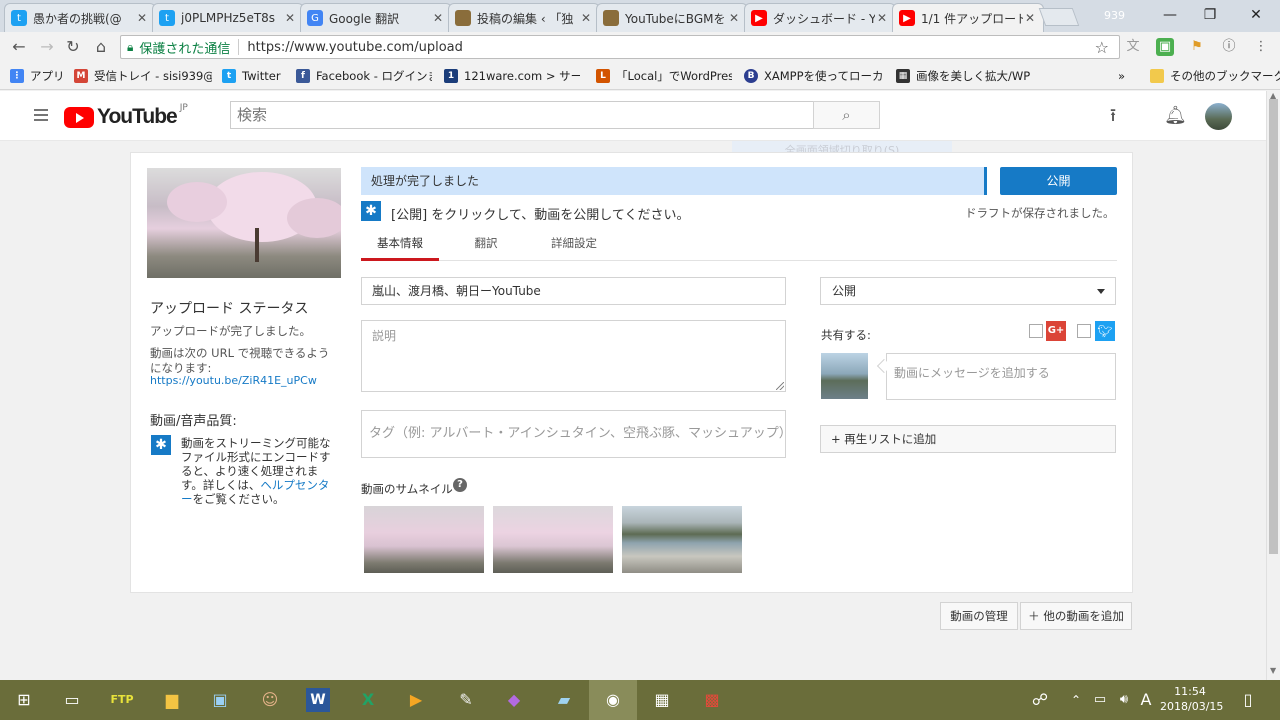  What do you see at coordinates (973, 76) in the screenshot?
I see `bookmark-label: 画像を美しく拡大/WP` at bounding box center [973, 76].